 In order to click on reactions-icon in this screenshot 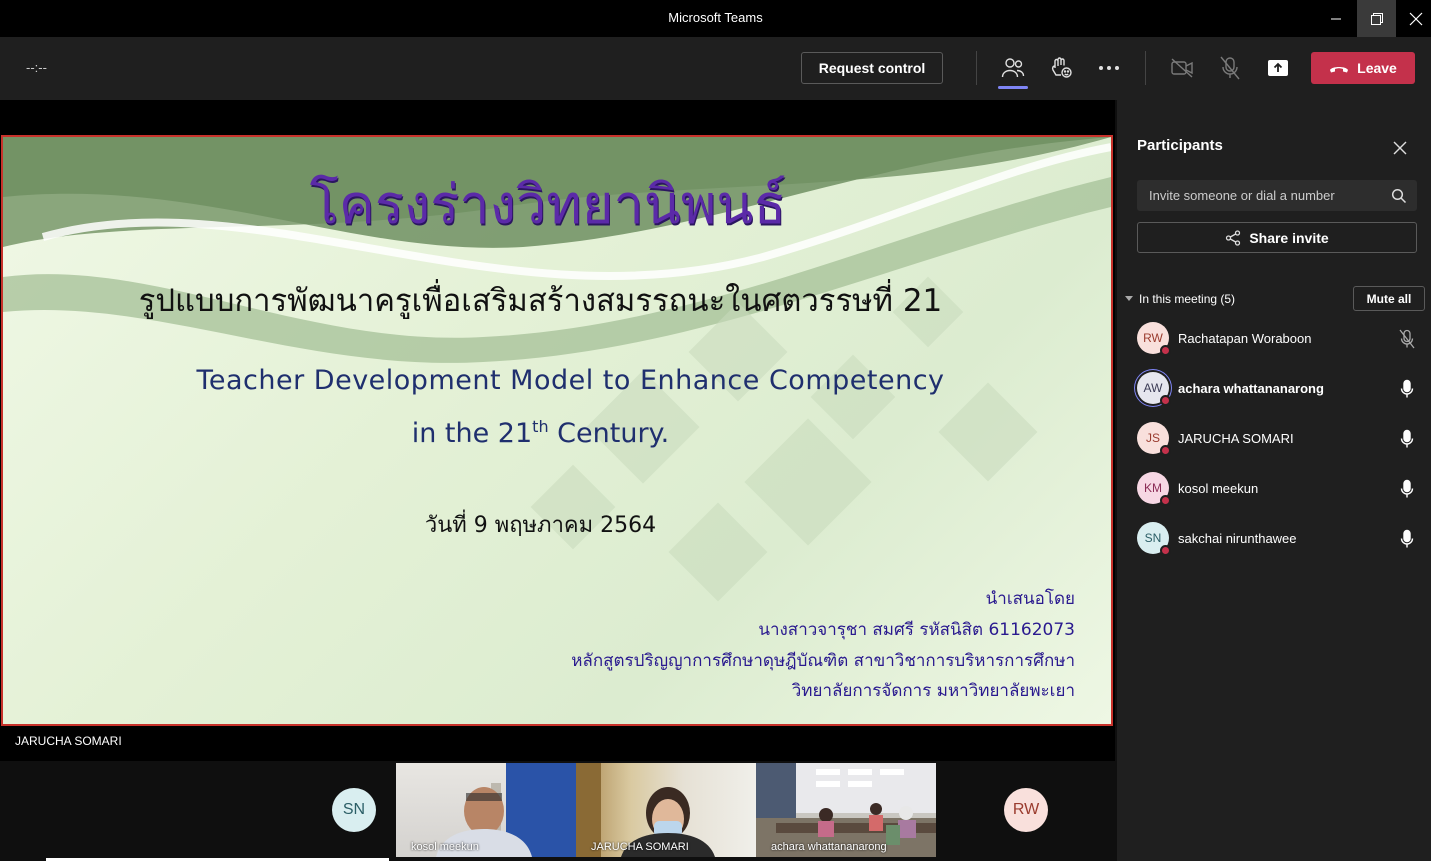, I will do `click(1061, 67)`.